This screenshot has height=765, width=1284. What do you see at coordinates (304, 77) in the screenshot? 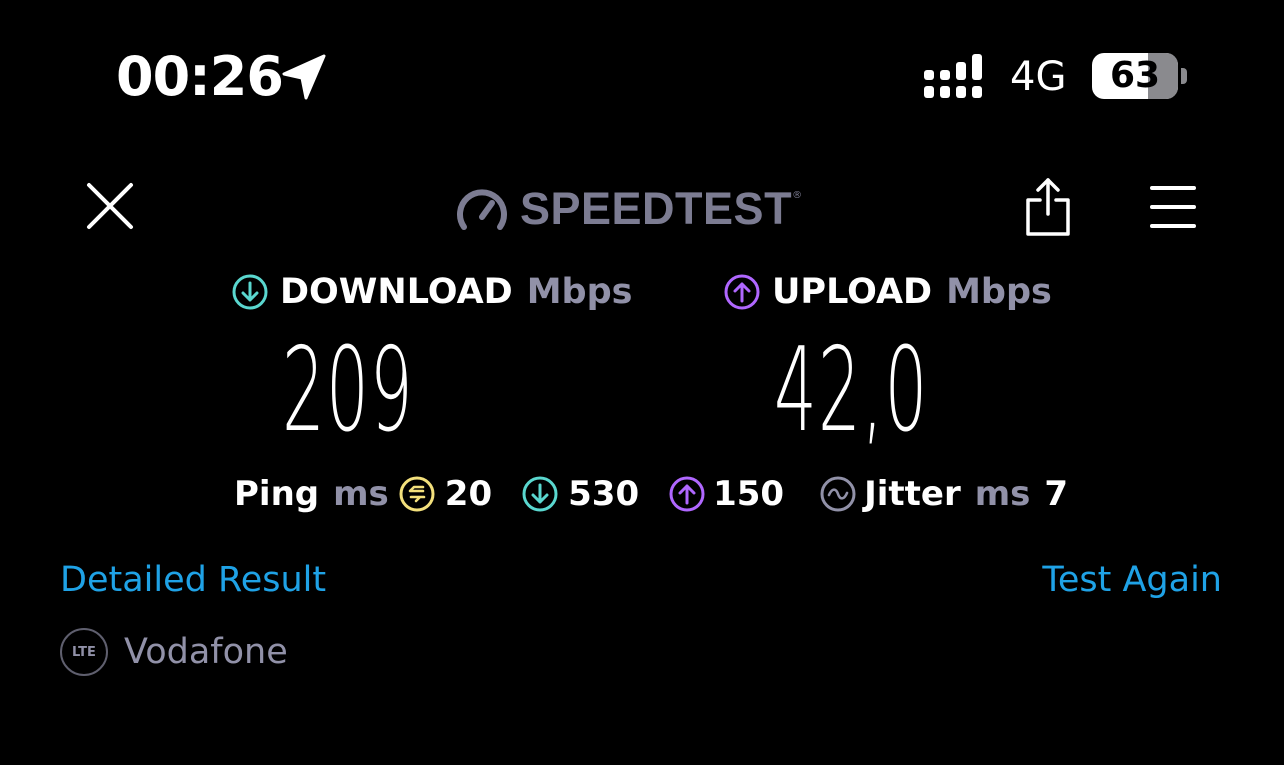
I see `location-arrow-icon` at bounding box center [304, 77].